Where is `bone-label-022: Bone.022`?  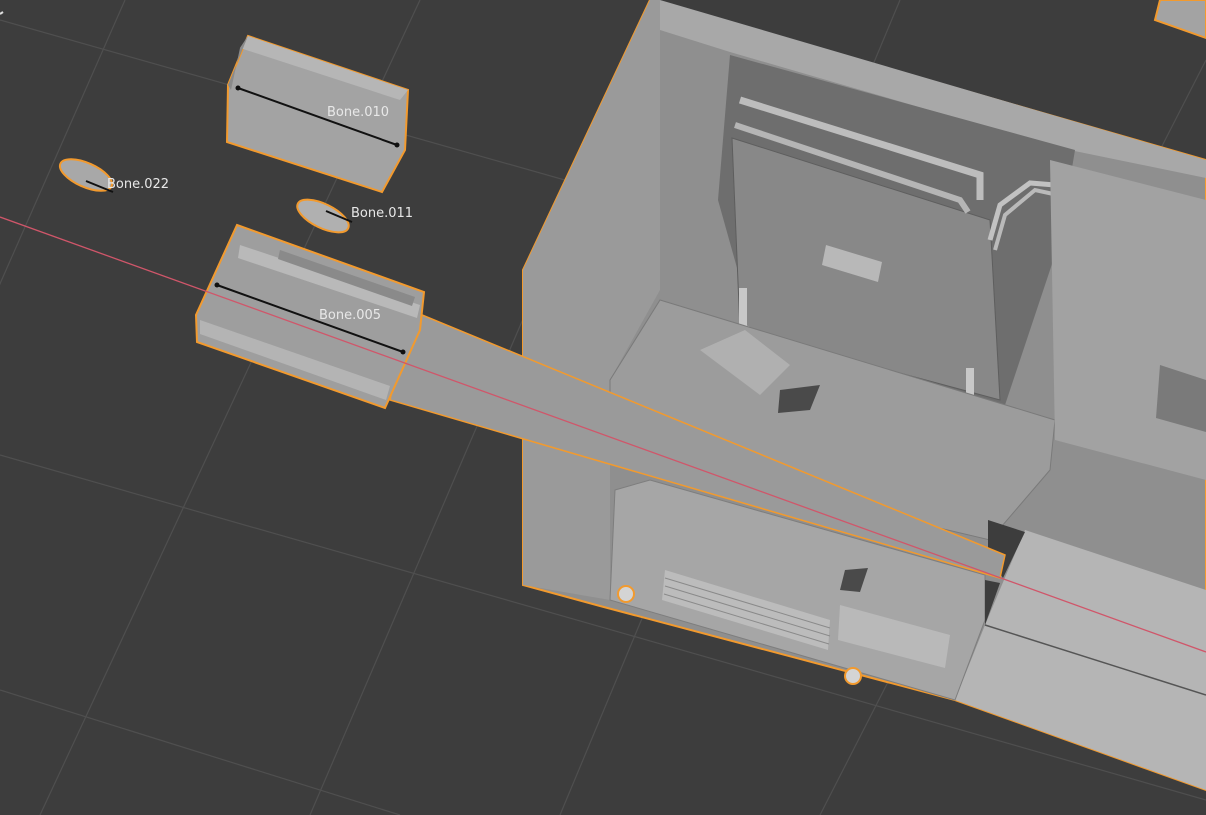
bone-label-022: Bone.022 is located at coordinates (138, 184).